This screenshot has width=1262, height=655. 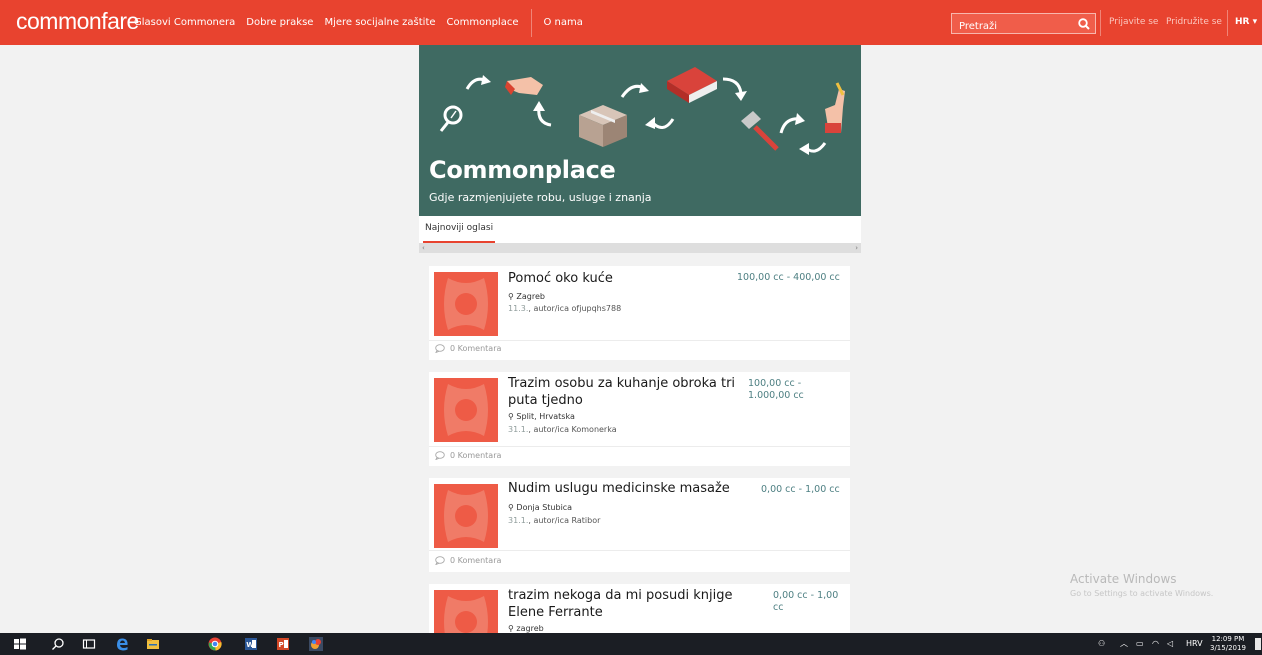 What do you see at coordinates (692, 85) in the screenshot?
I see `book-icon` at bounding box center [692, 85].